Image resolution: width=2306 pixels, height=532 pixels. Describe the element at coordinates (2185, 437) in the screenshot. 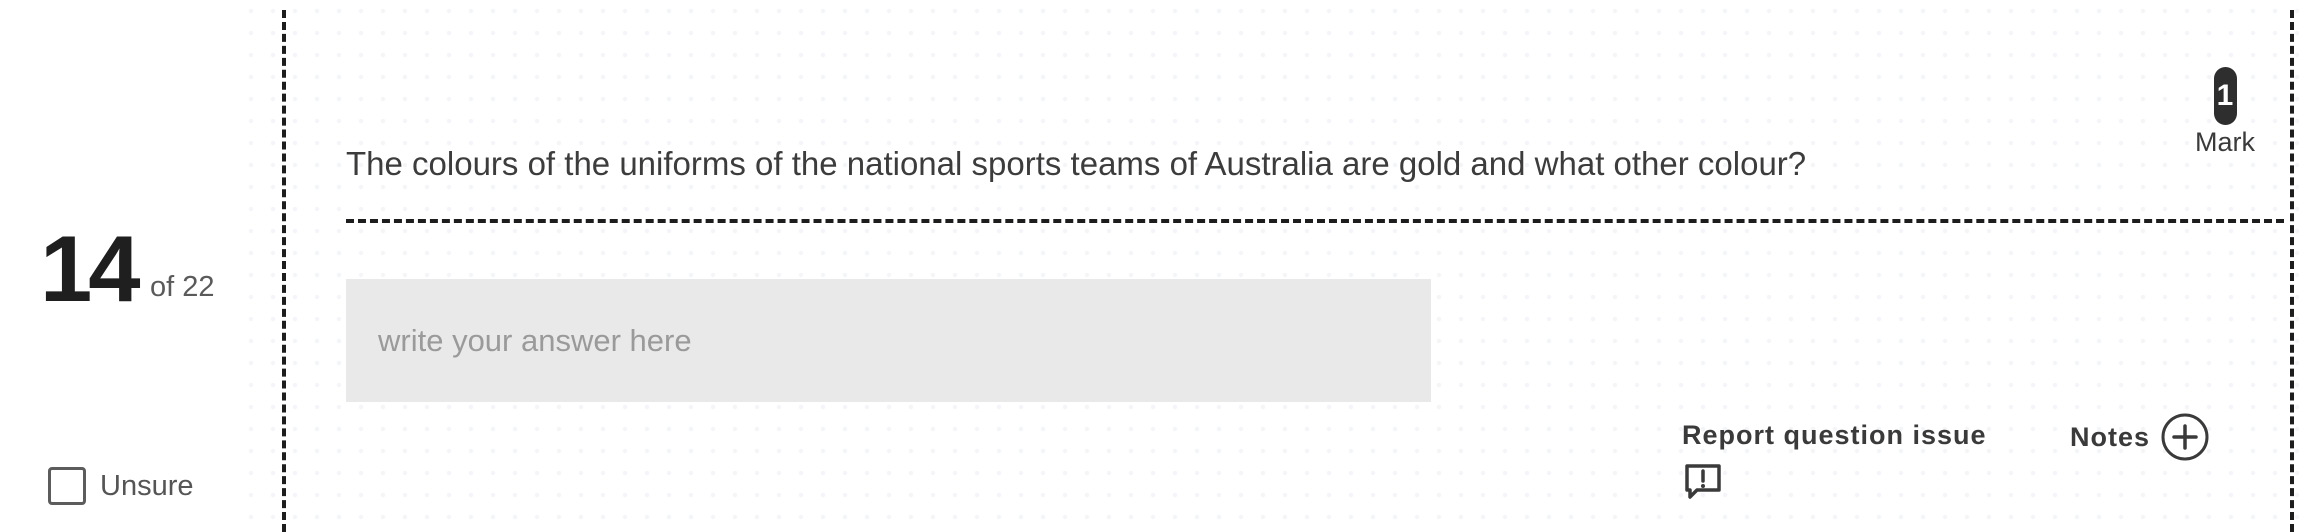

I see `plus-circle-icon` at that location.